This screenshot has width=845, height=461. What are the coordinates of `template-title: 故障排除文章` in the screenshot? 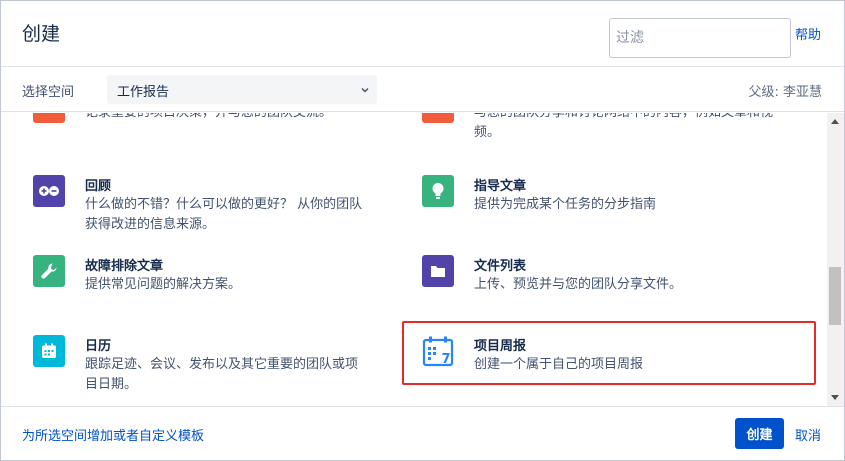 It's located at (124, 266).